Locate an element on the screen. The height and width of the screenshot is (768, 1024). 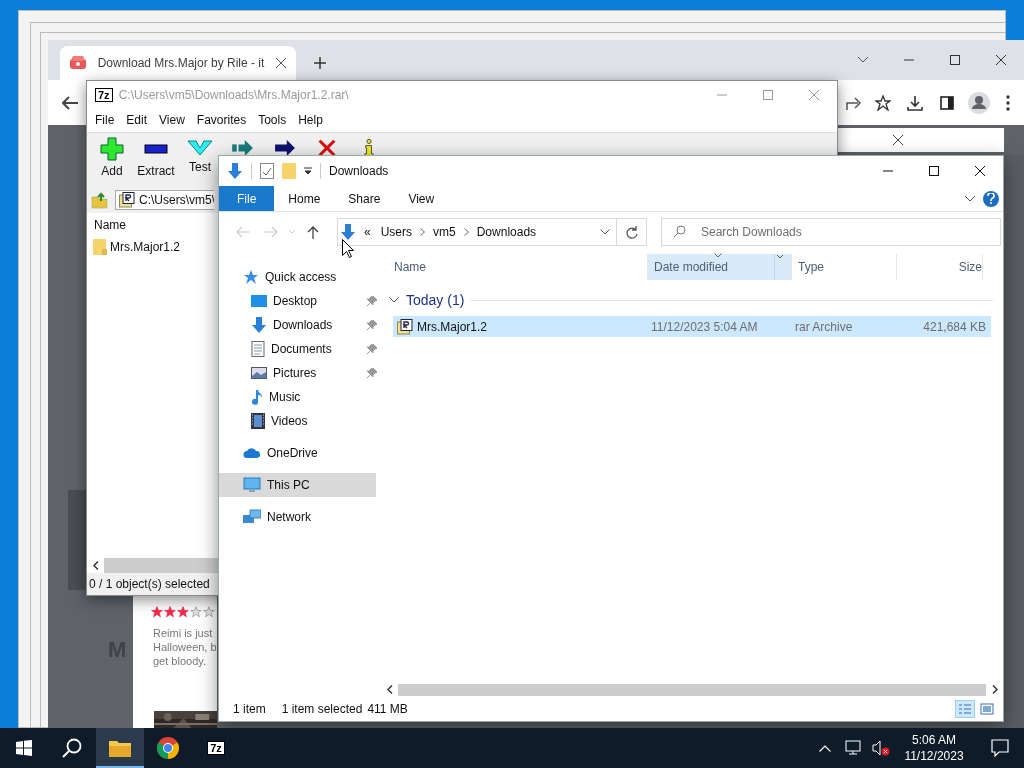
nav-item: Desktop is located at coordinates (300, 301).